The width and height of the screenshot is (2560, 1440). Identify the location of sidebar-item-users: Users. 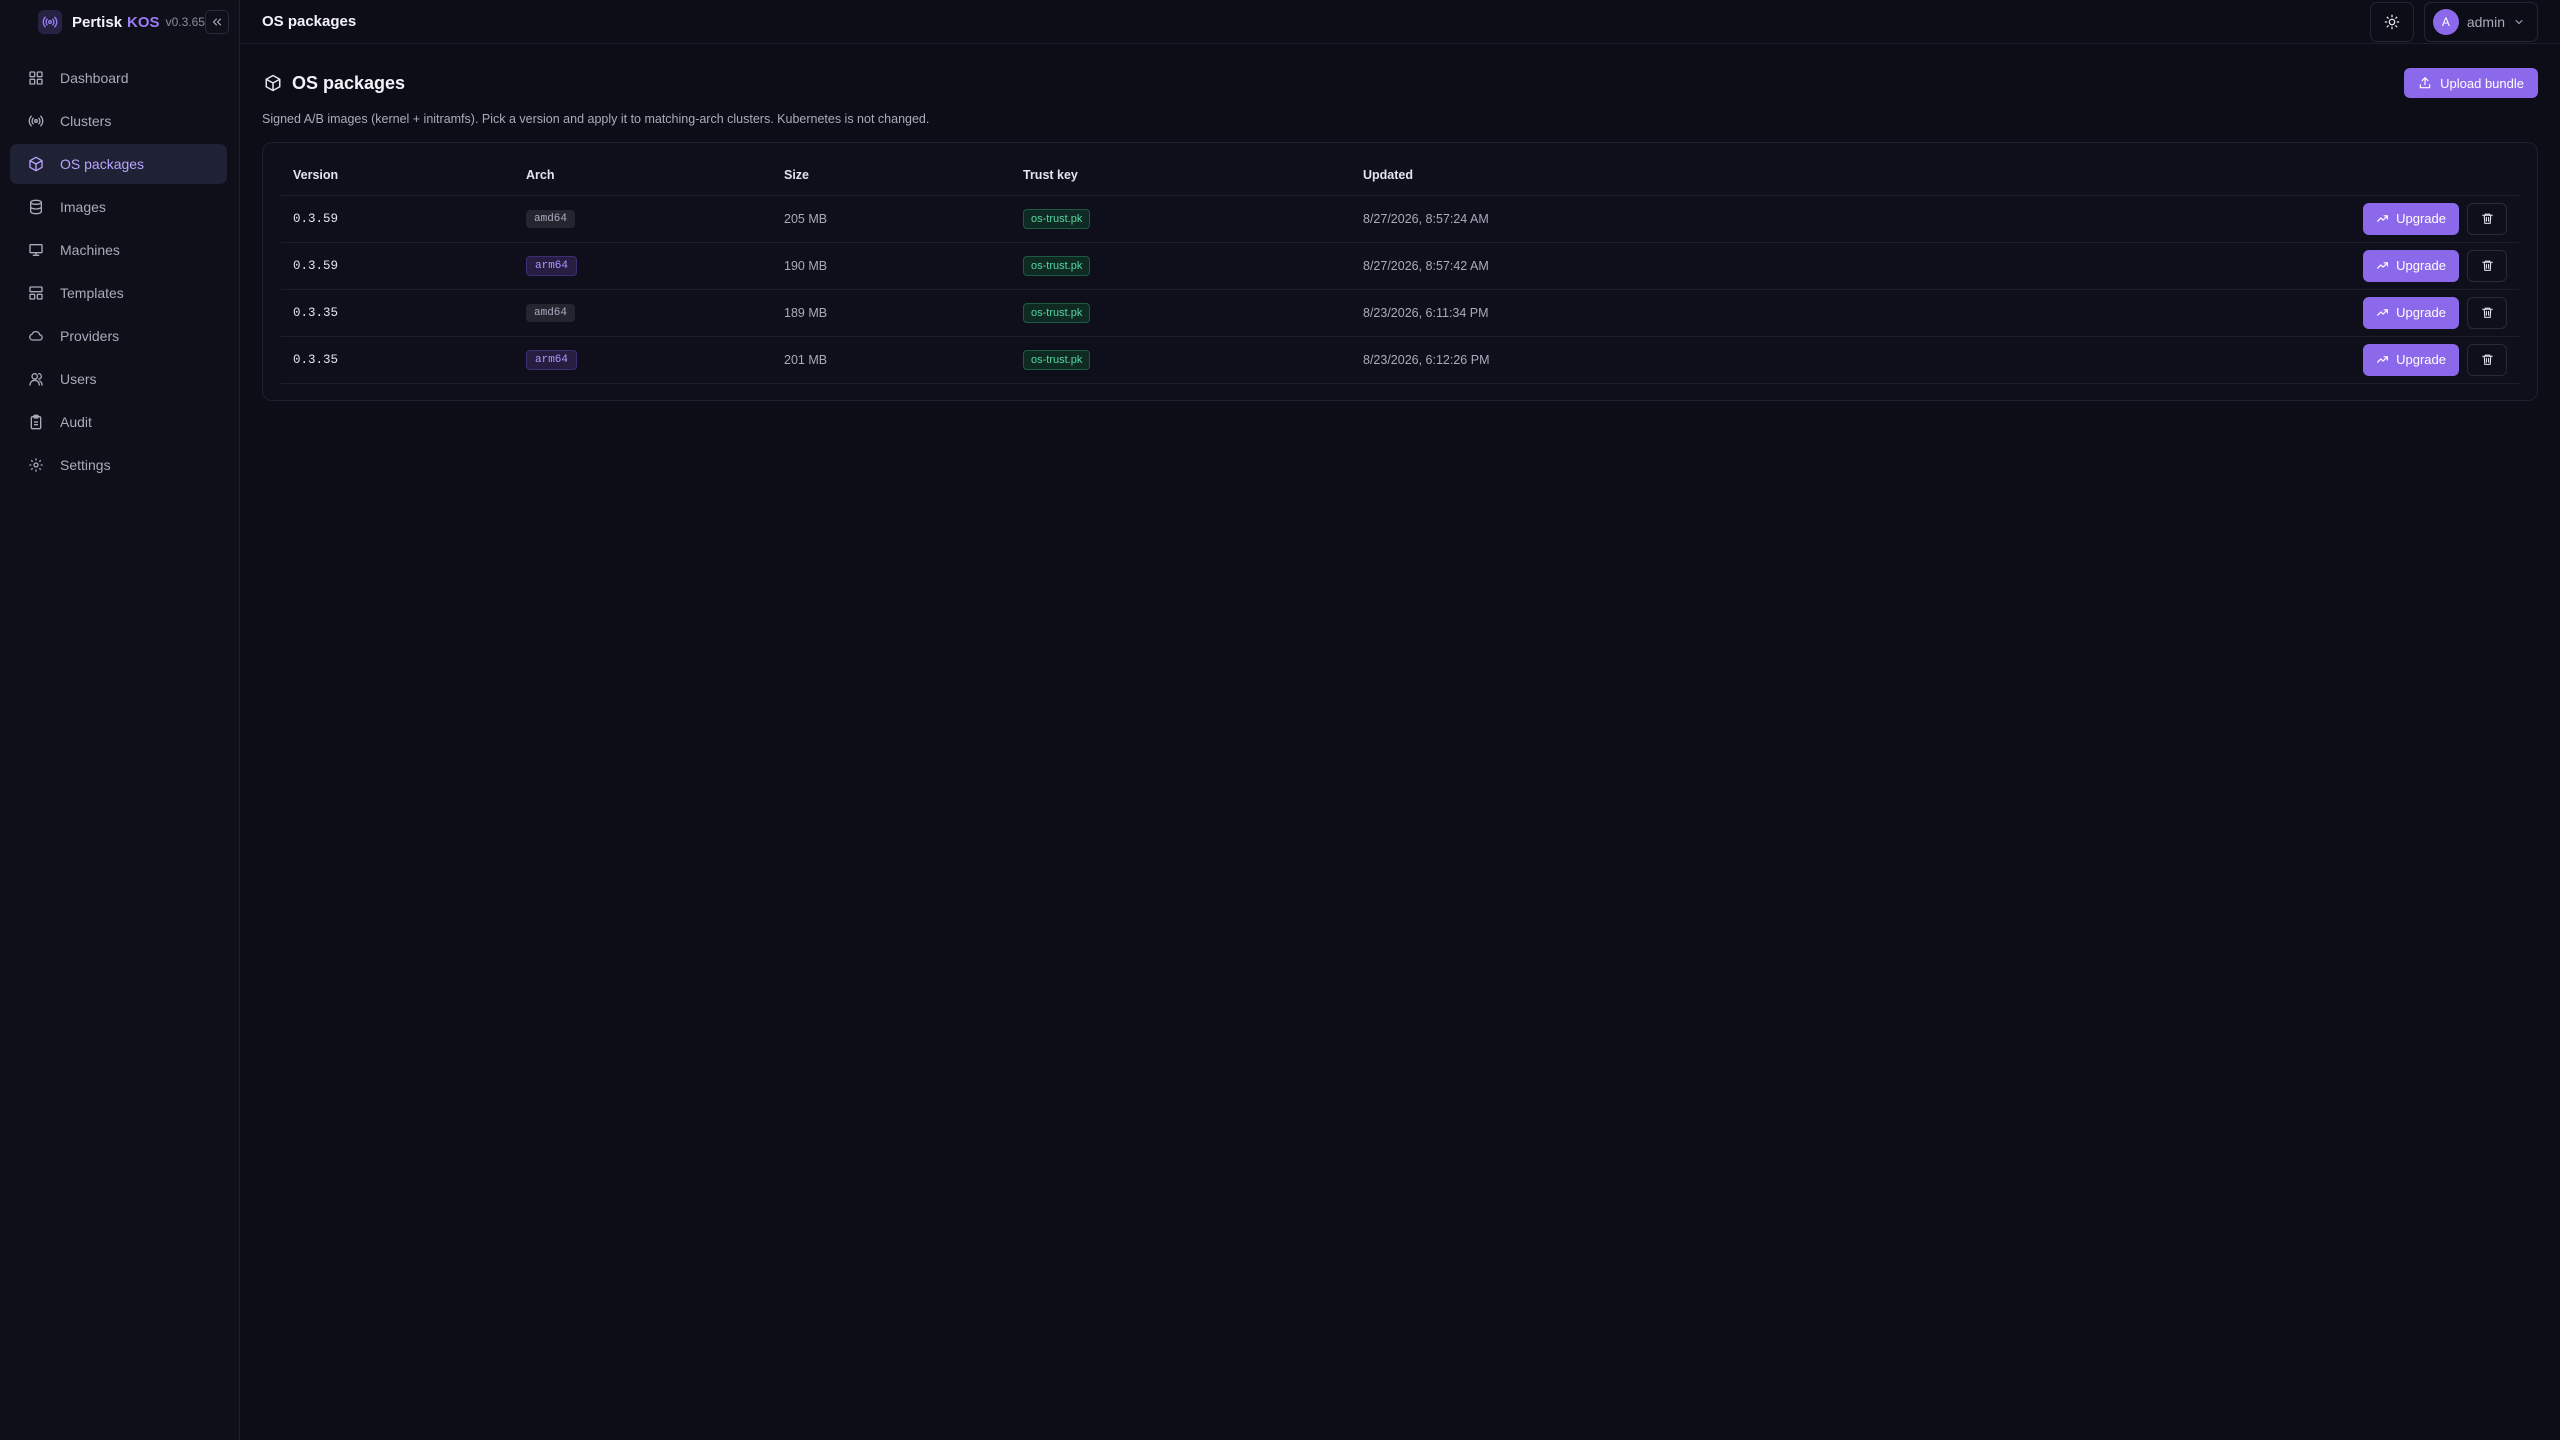
(118, 379).